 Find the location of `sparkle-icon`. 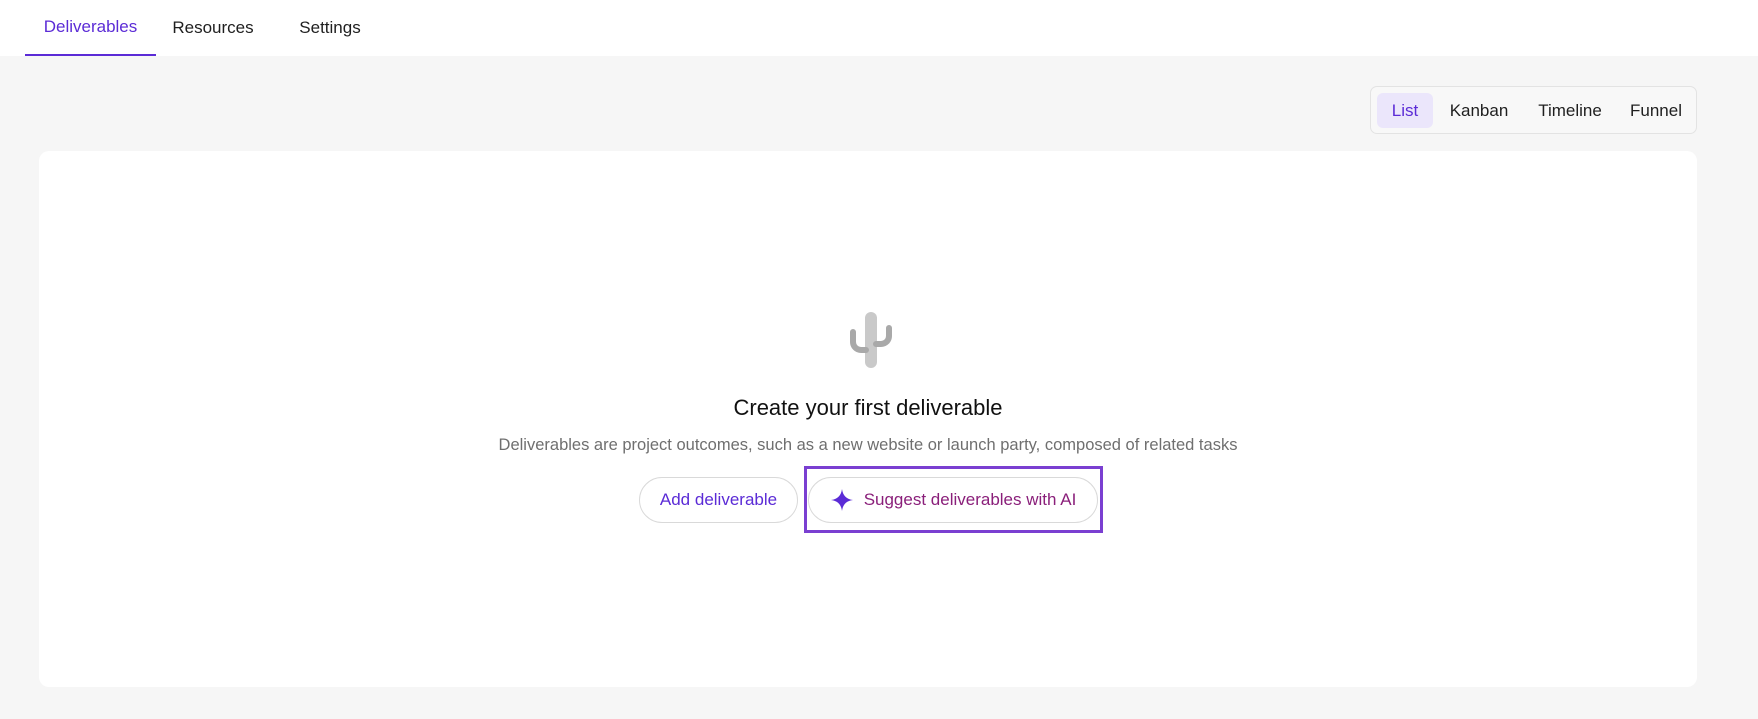

sparkle-icon is located at coordinates (841, 500).